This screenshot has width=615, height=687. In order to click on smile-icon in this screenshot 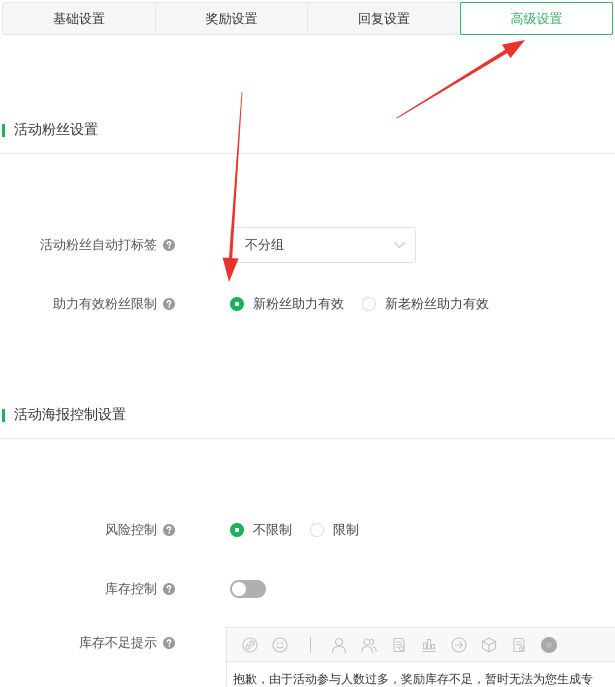, I will do `click(280, 644)`.